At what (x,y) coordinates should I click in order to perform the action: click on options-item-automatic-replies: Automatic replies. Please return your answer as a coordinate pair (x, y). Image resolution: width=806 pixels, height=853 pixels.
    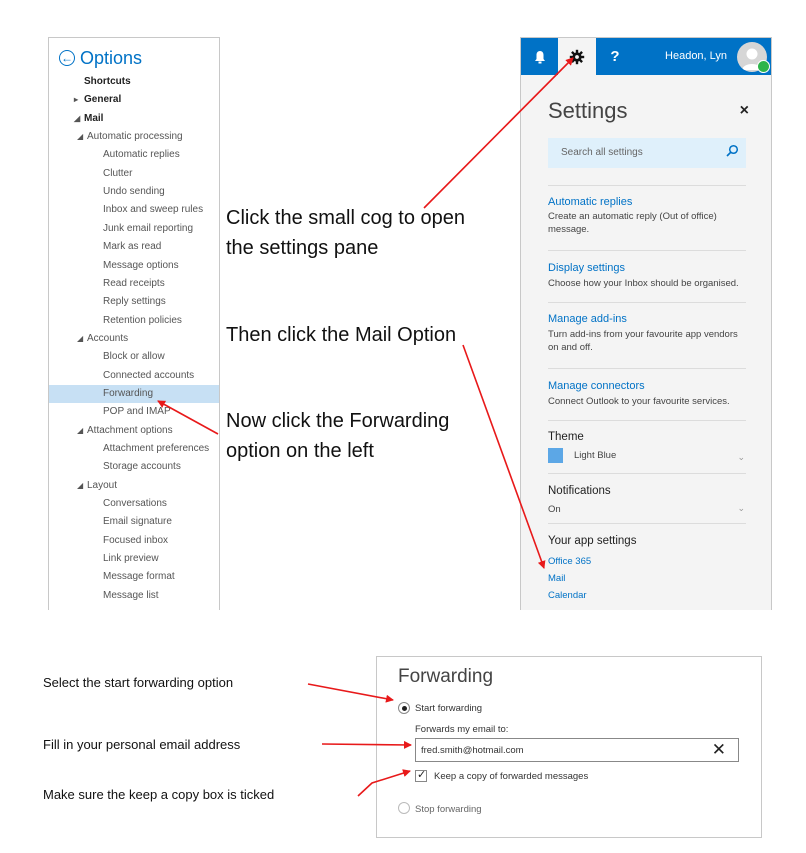
    Looking at the image, I should click on (134, 155).